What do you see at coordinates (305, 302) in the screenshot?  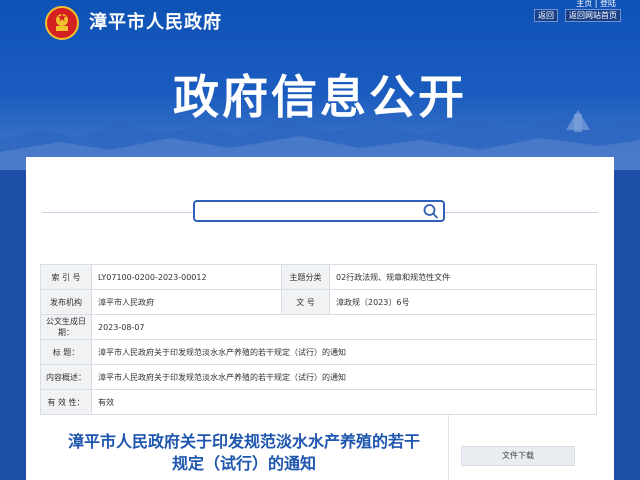 I see `doc-number-label: 文 号` at bounding box center [305, 302].